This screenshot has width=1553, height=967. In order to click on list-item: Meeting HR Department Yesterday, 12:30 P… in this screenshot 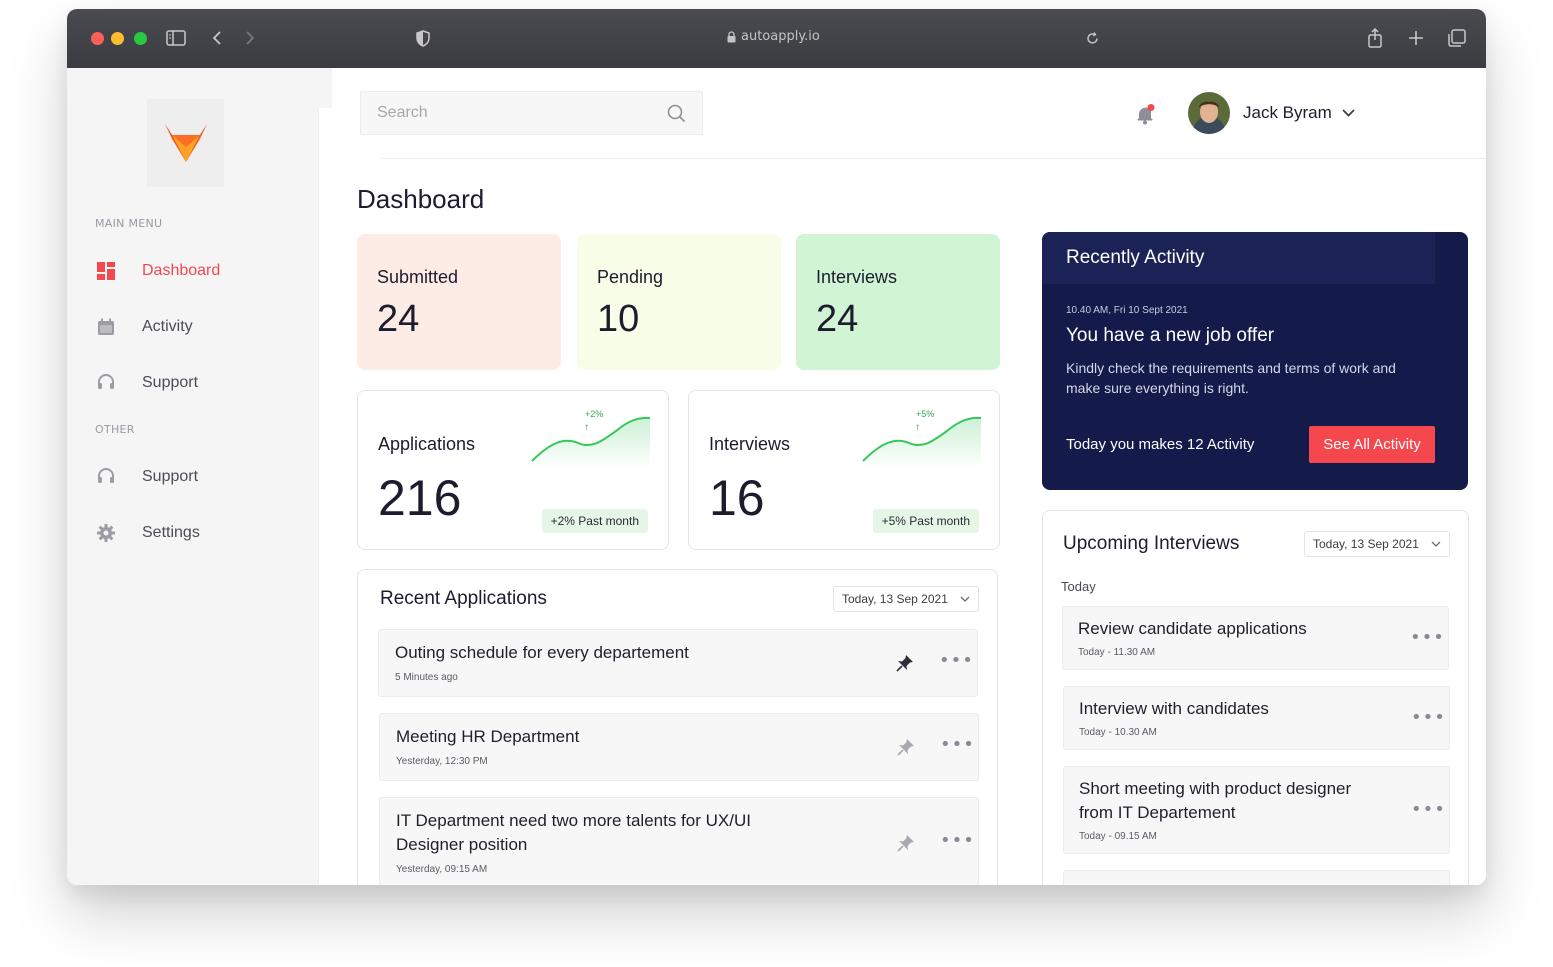, I will do `click(679, 747)`.